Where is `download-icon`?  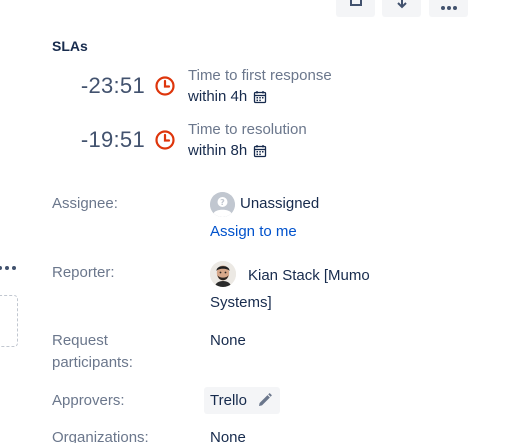
download-icon is located at coordinates (401, 4).